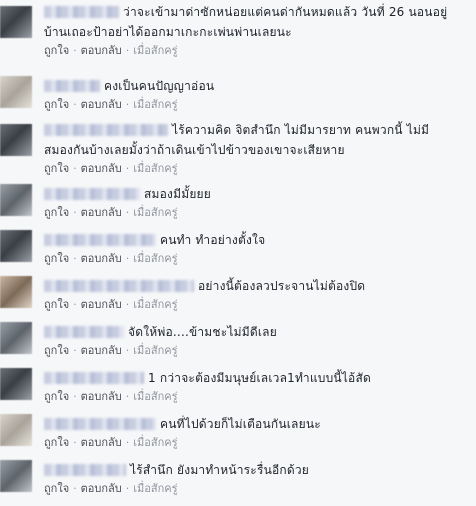 This screenshot has height=506, width=476. What do you see at coordinates (240, 423) in the screenshot?
I see `comment-text: คนที่ไปด้วยก็ไม่เตือนกันเลยนะ` at bounding box center [240, 423].